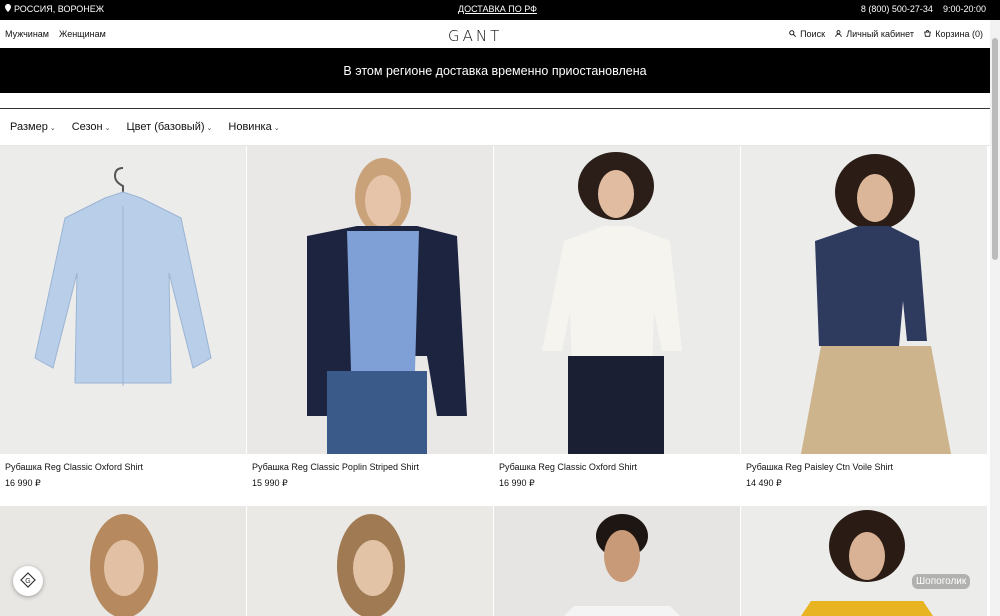  I want to click on phone-number: 8 (800) 500-27-34, so click(897, 9).